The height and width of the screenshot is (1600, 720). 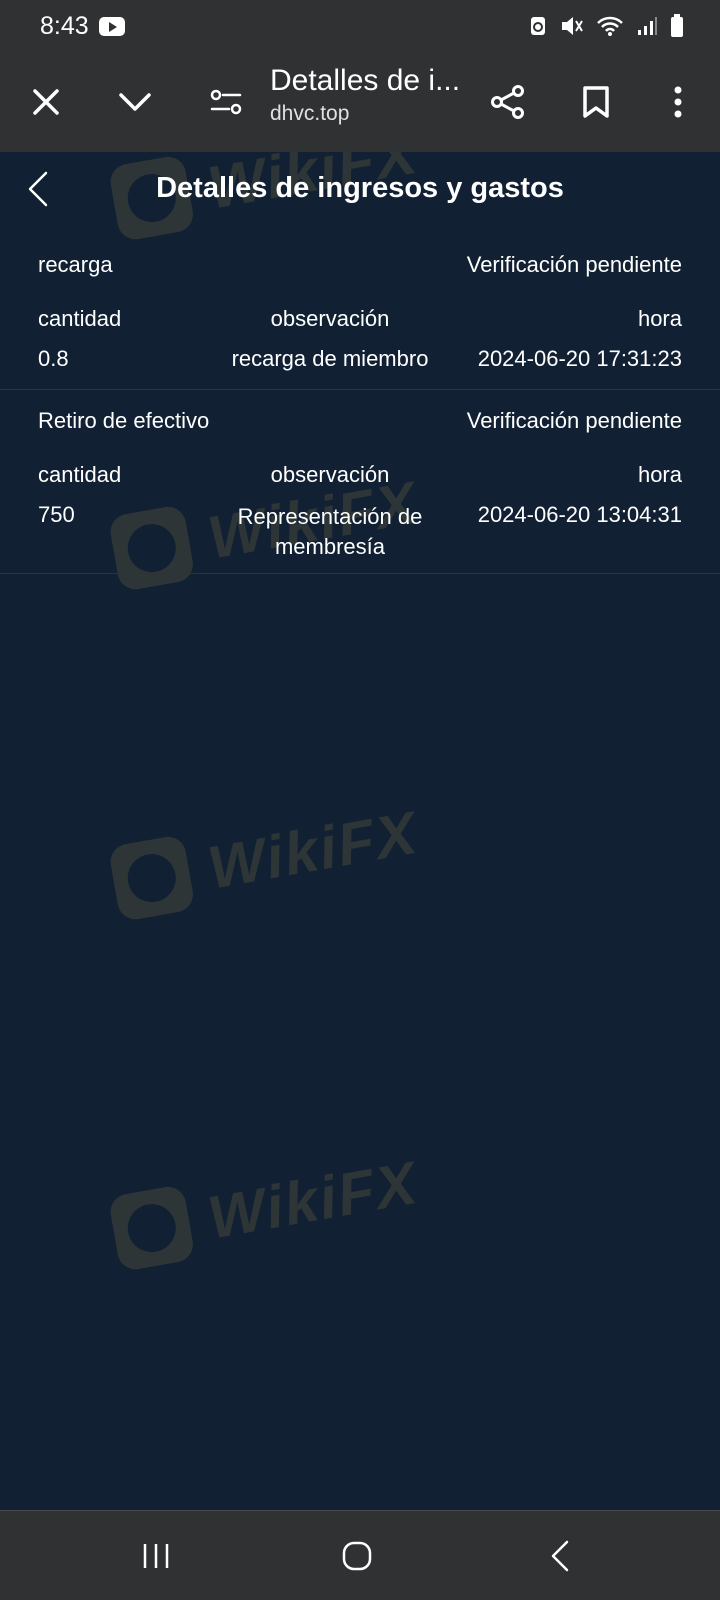 I want to click on youtube-icon, so click(x=111, y=26).